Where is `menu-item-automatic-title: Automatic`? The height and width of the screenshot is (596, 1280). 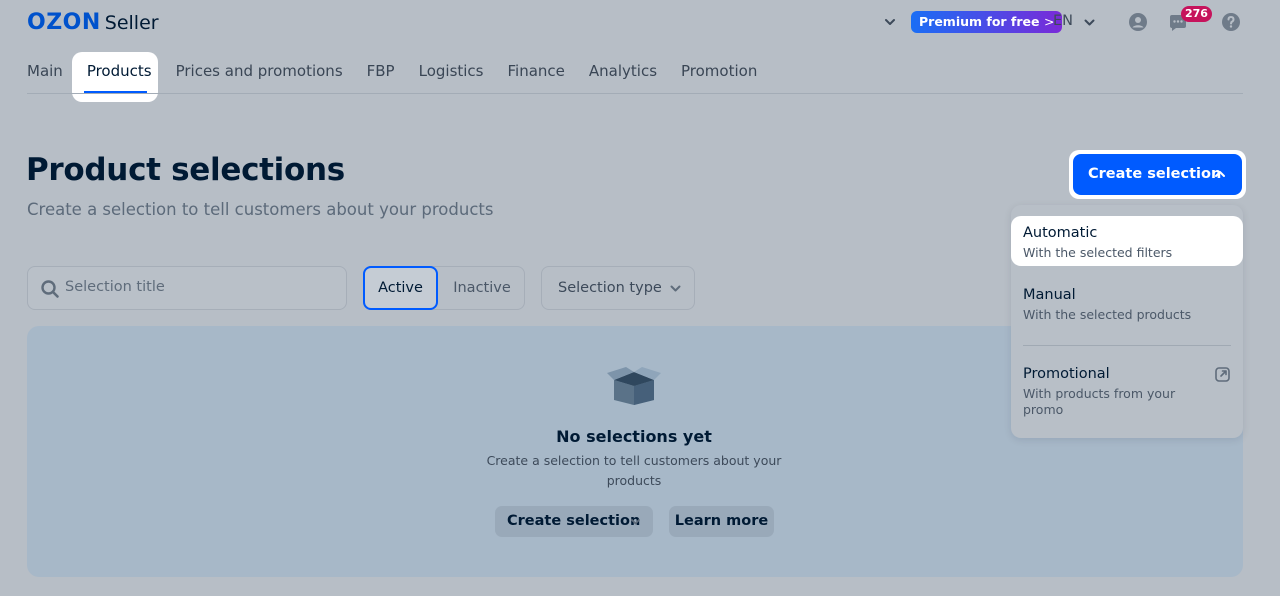
menu-item-automatic-title: Automatic is located at coordinates (1060, 233).